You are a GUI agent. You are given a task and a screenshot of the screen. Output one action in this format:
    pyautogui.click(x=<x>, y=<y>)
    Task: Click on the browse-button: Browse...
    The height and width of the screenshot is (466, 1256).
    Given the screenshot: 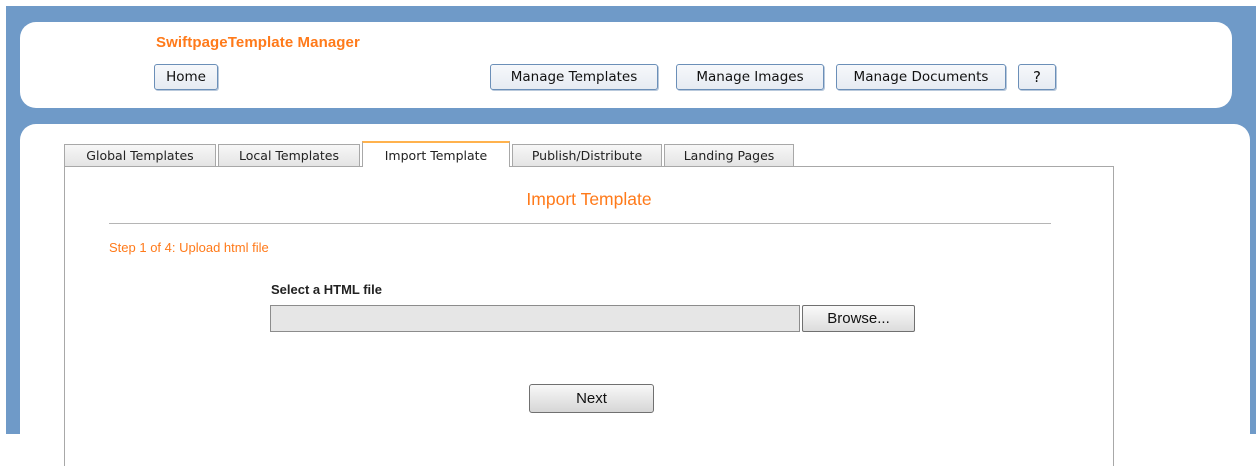 What is the action you would take?
    pyautogui.click(x=858, y=318)
    